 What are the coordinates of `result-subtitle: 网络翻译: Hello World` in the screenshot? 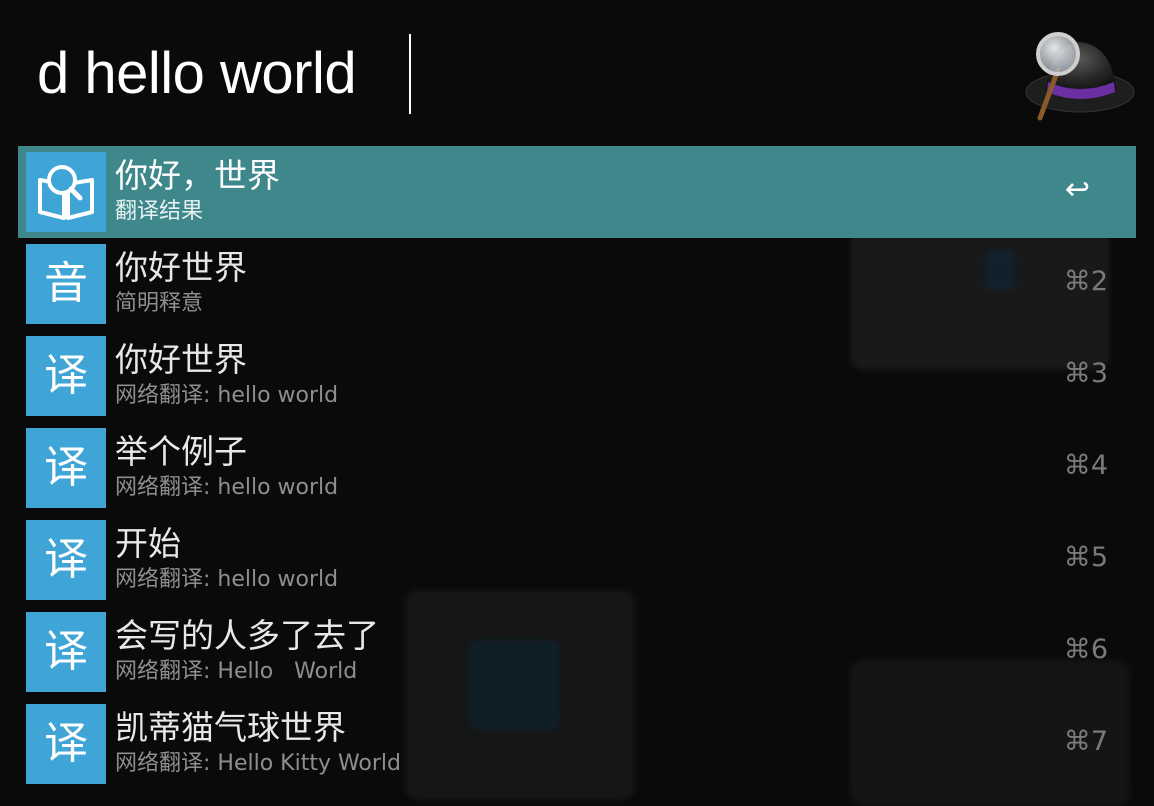 It's located at (236, 671).